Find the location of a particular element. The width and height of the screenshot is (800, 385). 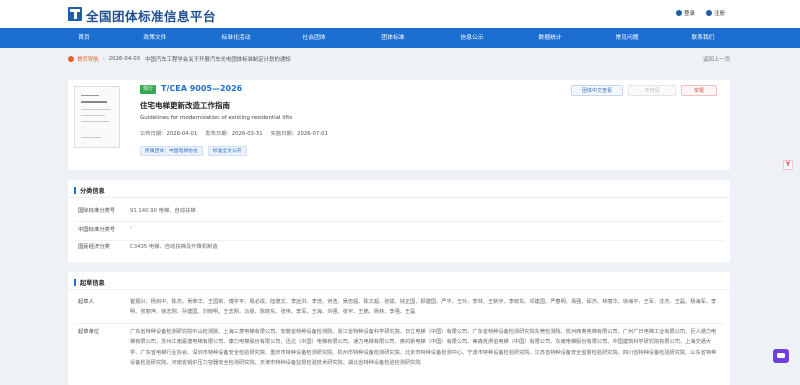

report-button: 举报 is located at coordinates (699, 90).